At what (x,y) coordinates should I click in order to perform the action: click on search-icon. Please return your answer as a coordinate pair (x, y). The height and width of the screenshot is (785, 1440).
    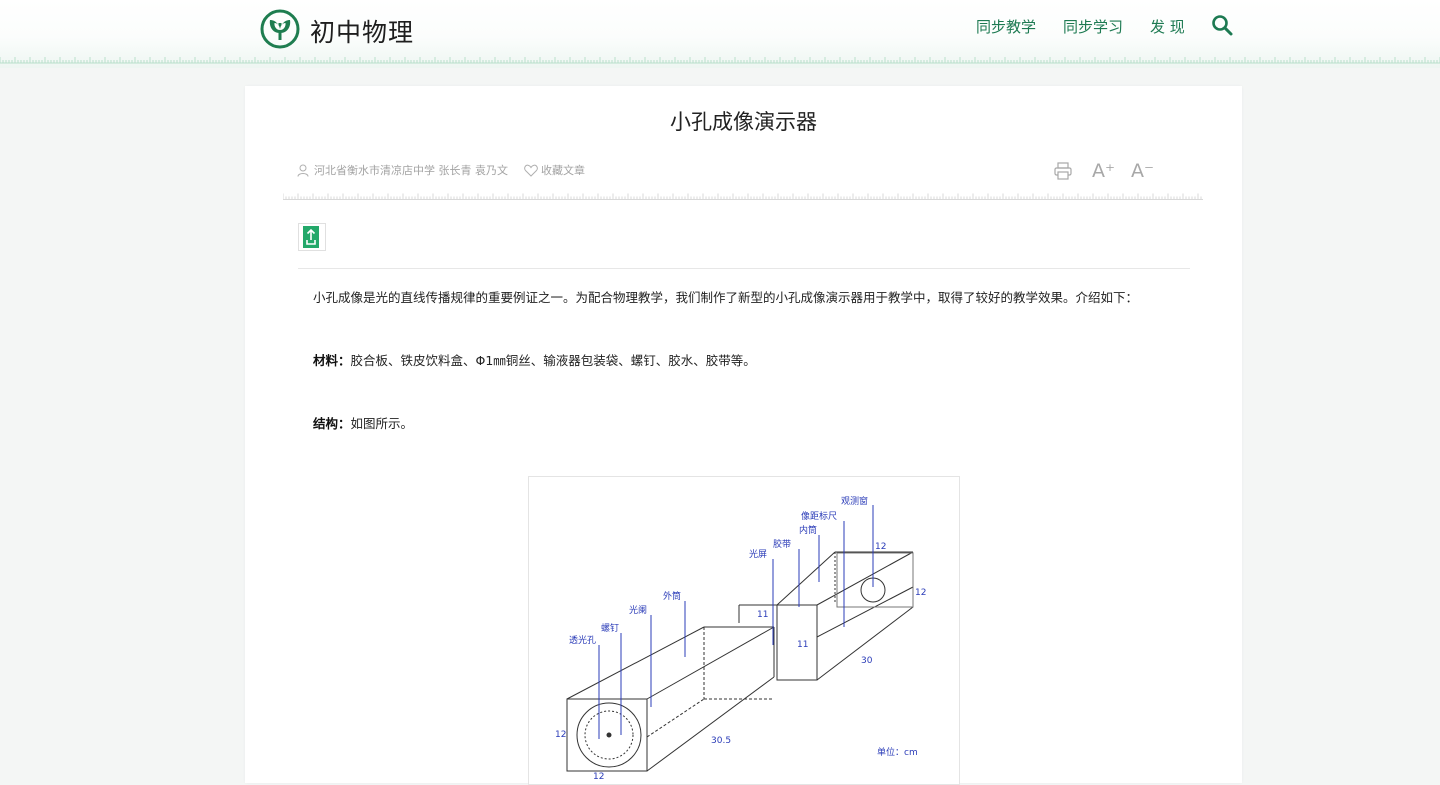
    Looking at the image, I should click on (1222, 25).